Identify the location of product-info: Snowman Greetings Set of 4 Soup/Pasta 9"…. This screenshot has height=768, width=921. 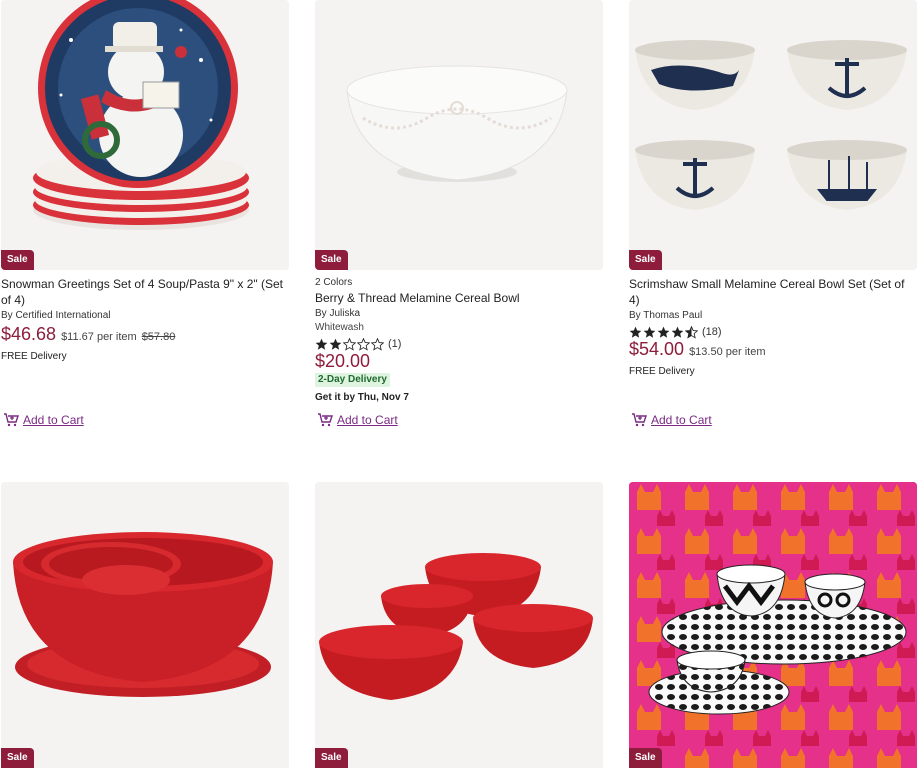
(145, 317).